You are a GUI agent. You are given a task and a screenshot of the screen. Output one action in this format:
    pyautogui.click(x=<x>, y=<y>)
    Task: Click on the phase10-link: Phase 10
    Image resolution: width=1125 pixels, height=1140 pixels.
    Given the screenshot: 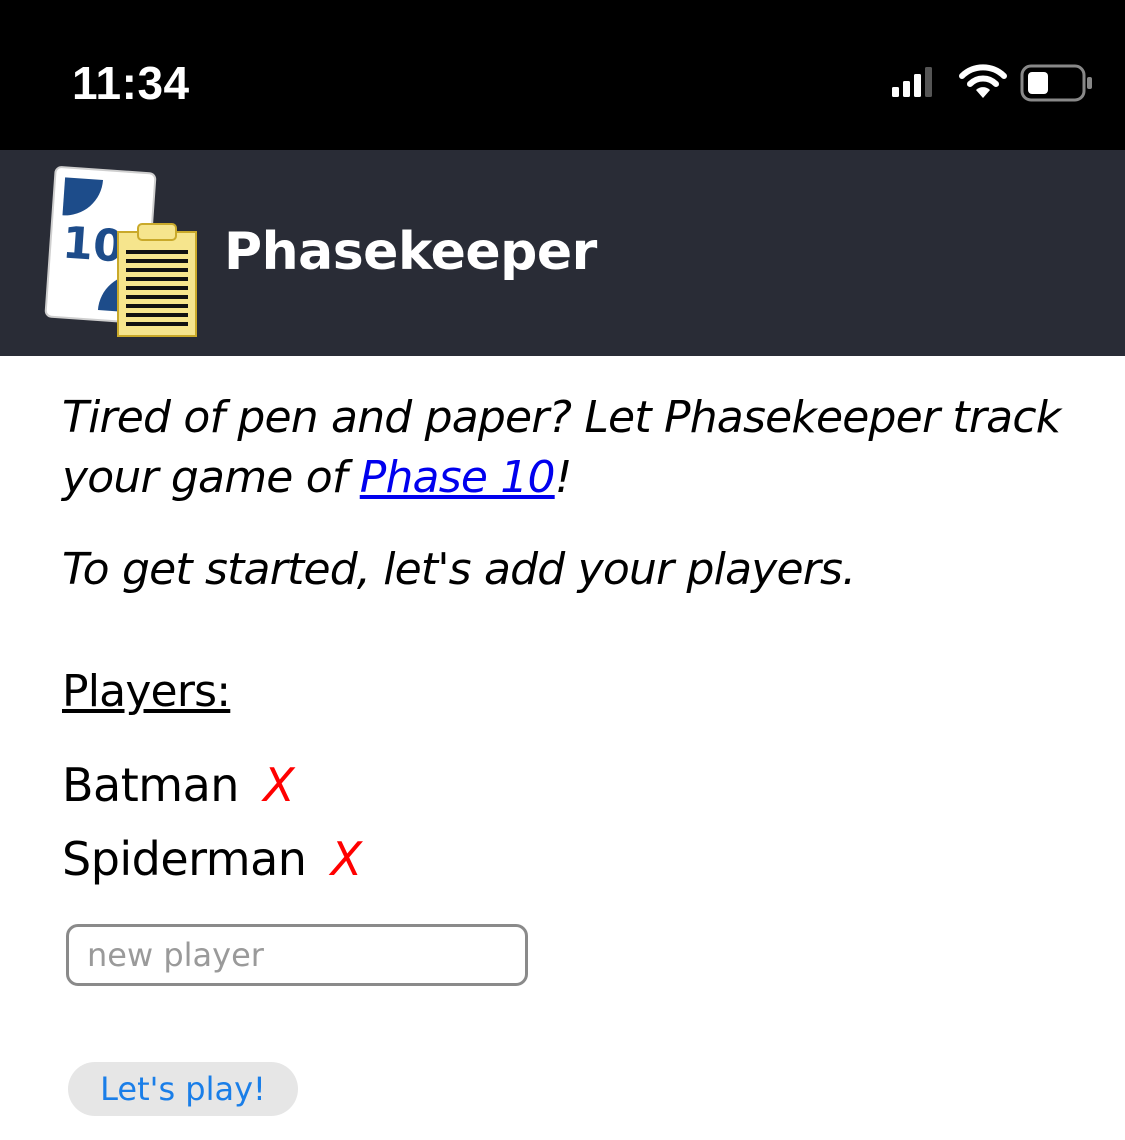 What is the action you would take?
    pyautogui.click(x=458, y=477)
    